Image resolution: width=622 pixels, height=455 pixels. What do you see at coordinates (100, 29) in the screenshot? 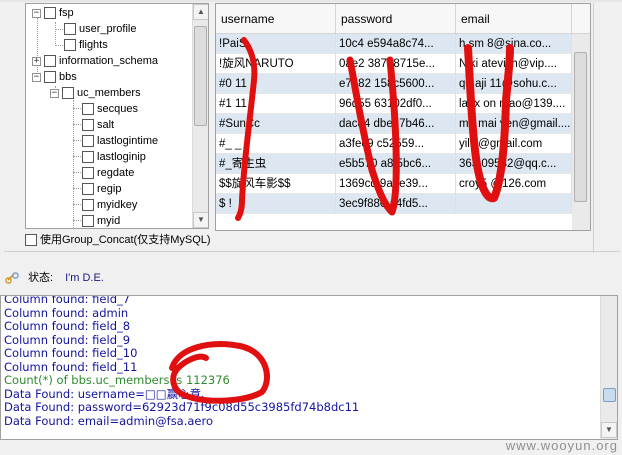
I see `tree-item-user-profile: user_profile` at bounding box center [100, 29].